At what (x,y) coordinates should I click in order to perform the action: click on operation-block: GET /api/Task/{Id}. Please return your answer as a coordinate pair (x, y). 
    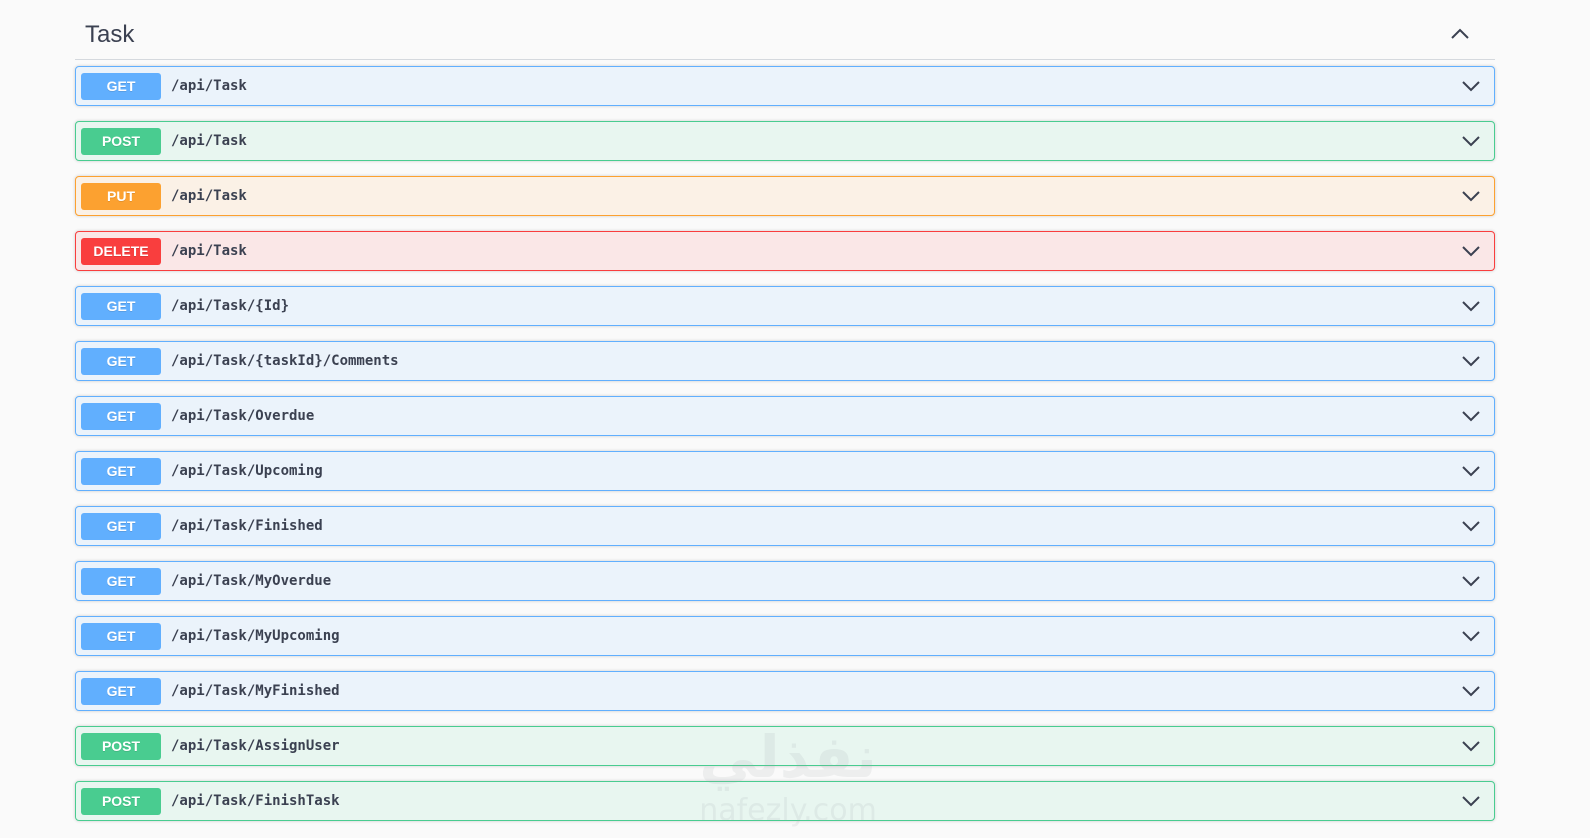
    Looking at the image, I should click on (785, 306).